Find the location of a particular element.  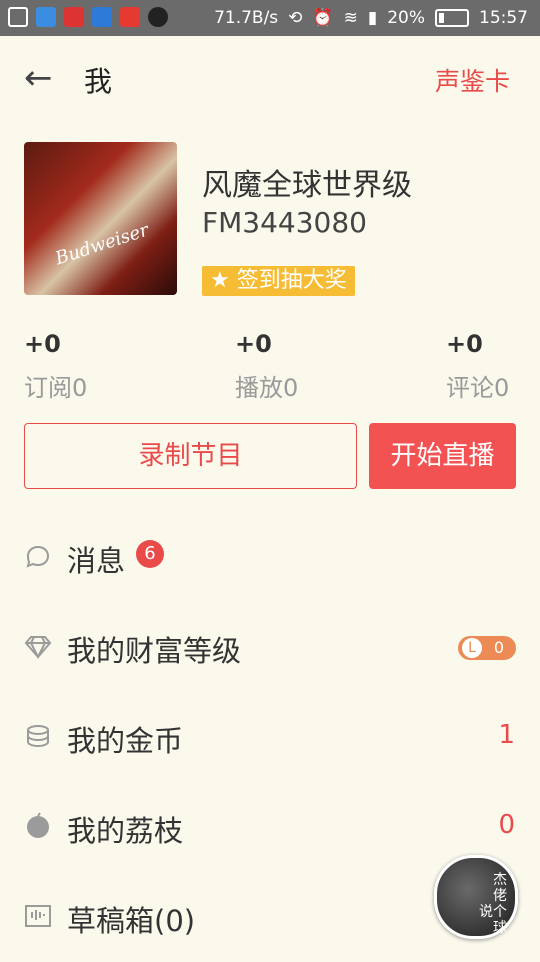

floating-text-line: 说个 is located at coordinates (493, 912).